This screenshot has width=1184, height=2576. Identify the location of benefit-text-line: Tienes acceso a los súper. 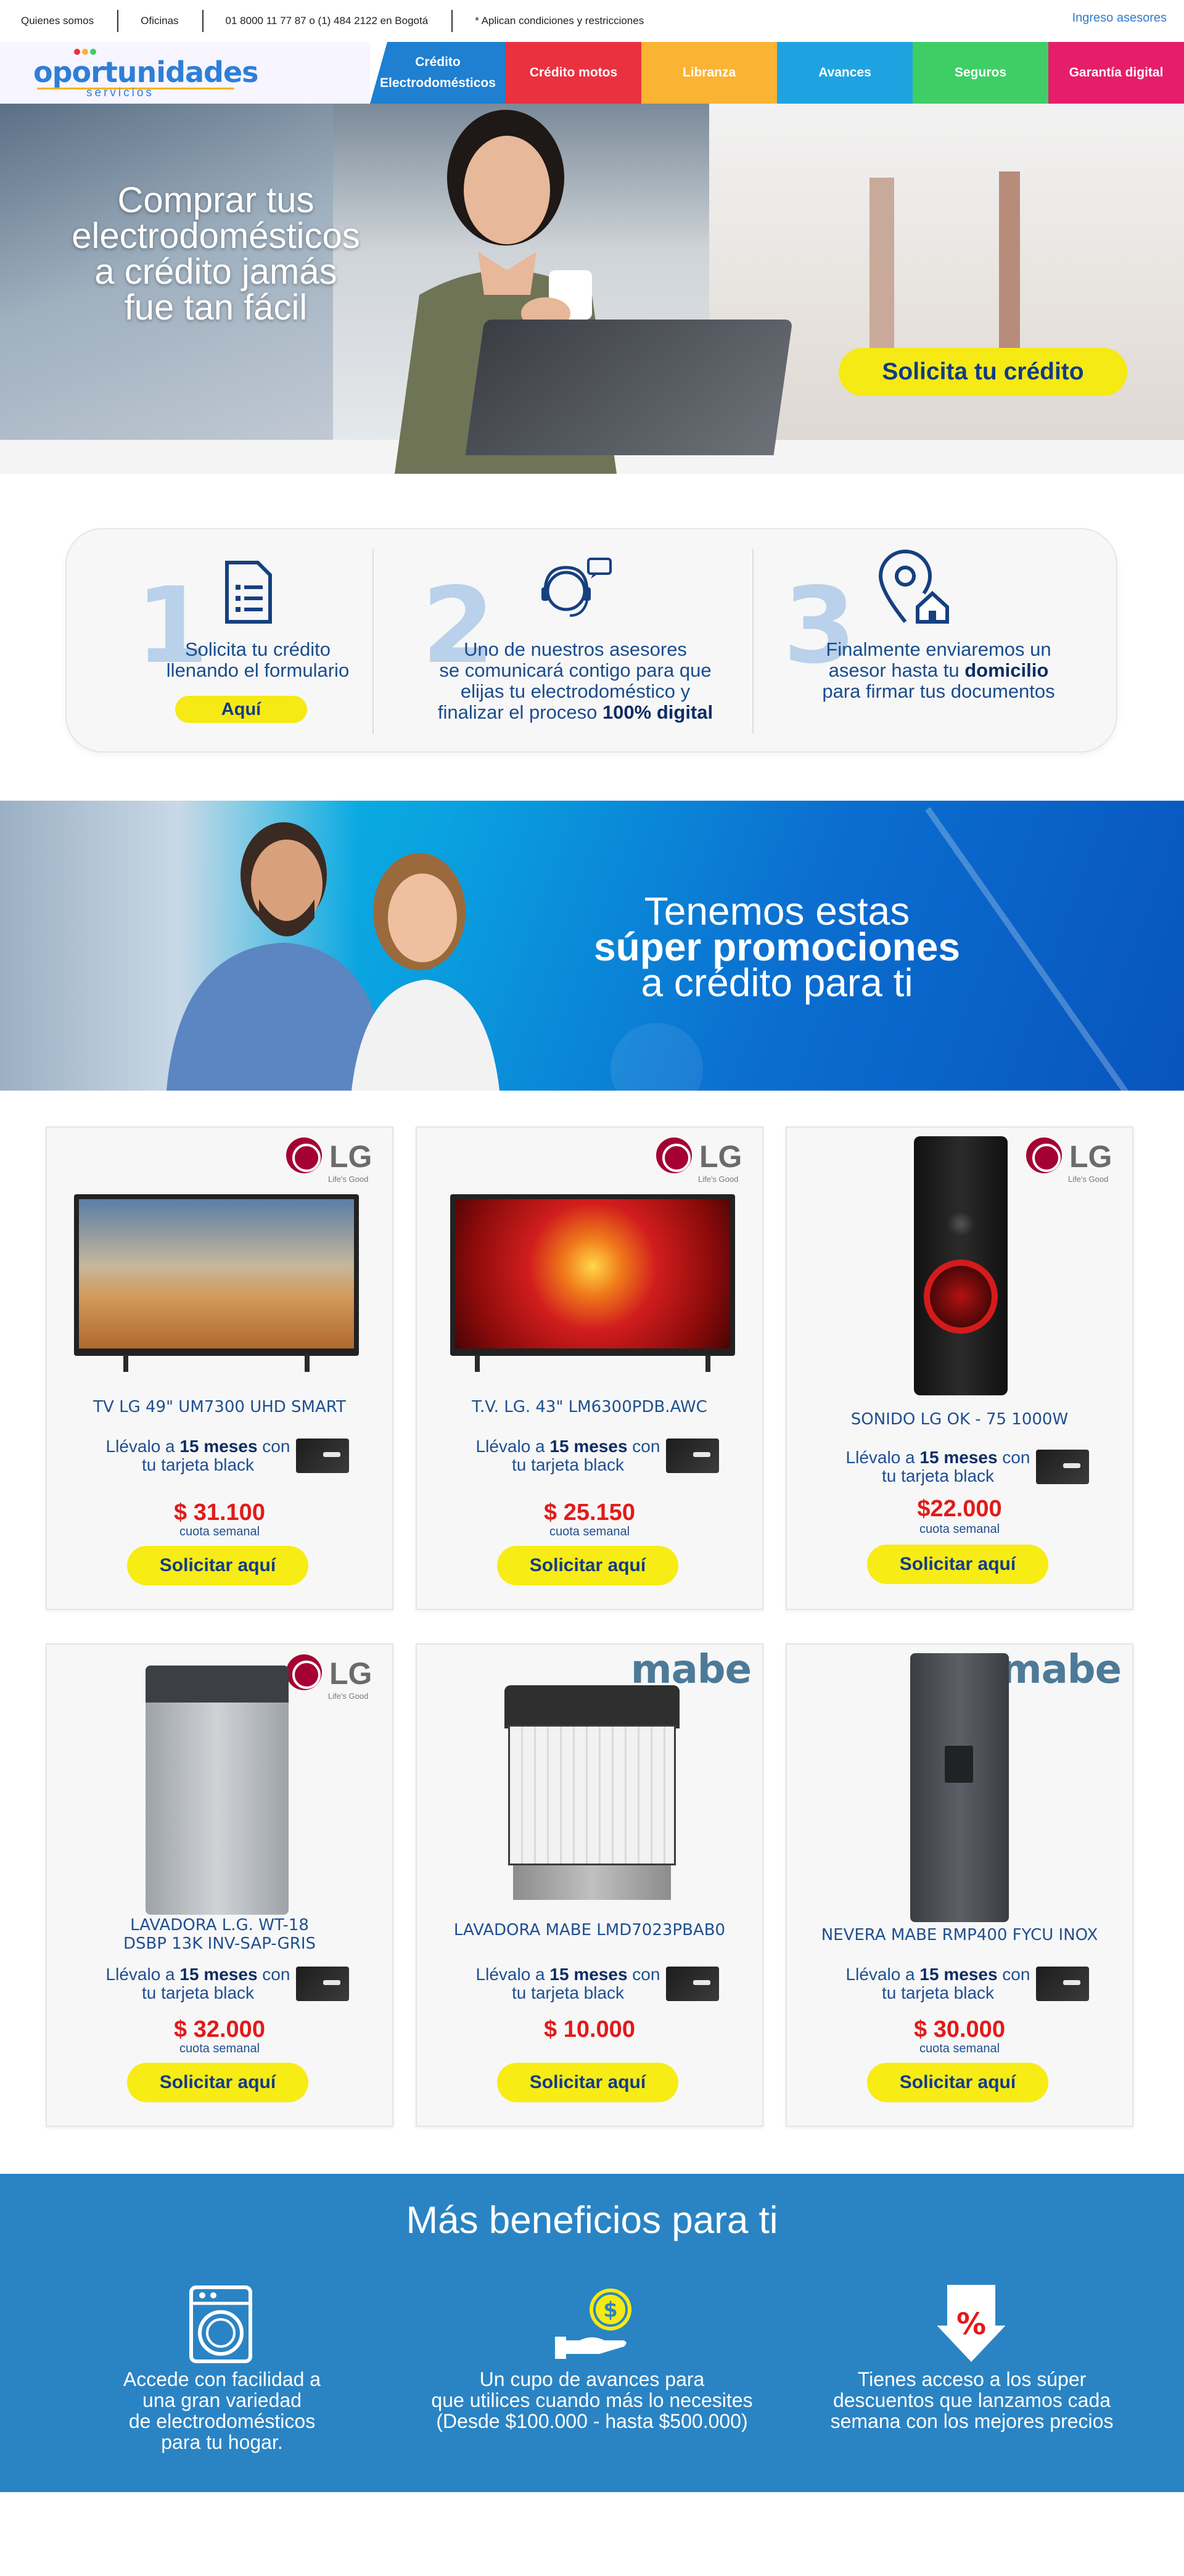
(972, 2379).